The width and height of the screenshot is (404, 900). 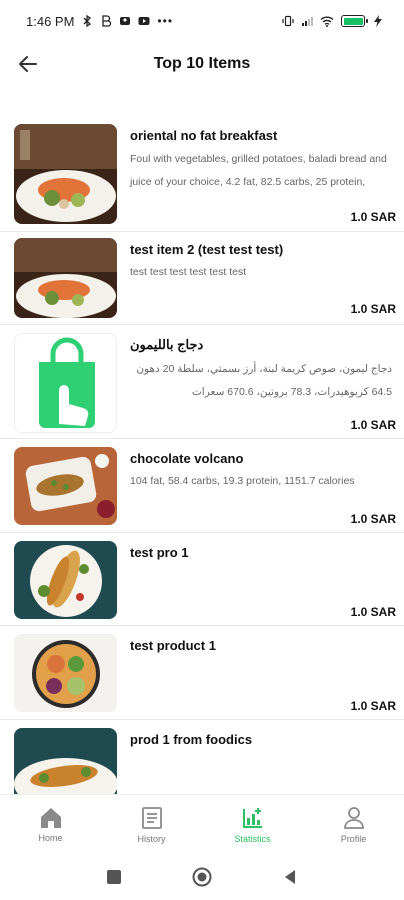 What do you see at coordinates (191, 739) in the screenshot?
I see `item-name: prod 1 from foodics` at bounding box center [191, 739].